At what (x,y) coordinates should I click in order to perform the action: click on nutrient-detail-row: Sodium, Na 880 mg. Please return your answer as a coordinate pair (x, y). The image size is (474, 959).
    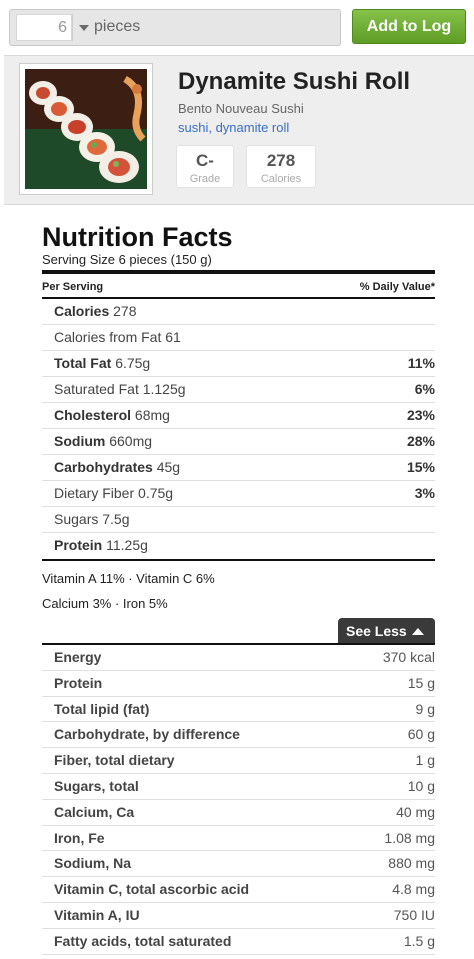
    Looking at the image, I should click on (238, 864).